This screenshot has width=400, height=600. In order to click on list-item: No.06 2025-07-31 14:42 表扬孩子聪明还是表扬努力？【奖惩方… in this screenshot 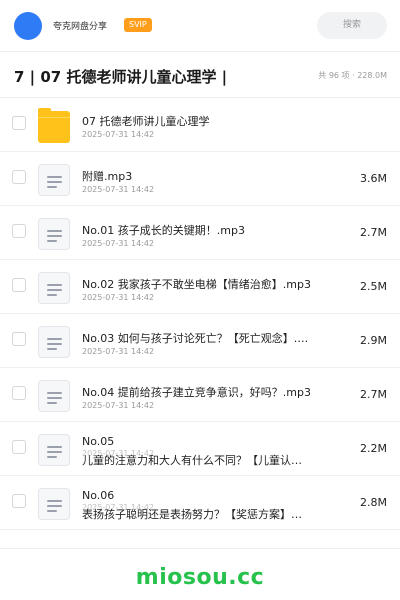, I will do `click(200, 503)`.